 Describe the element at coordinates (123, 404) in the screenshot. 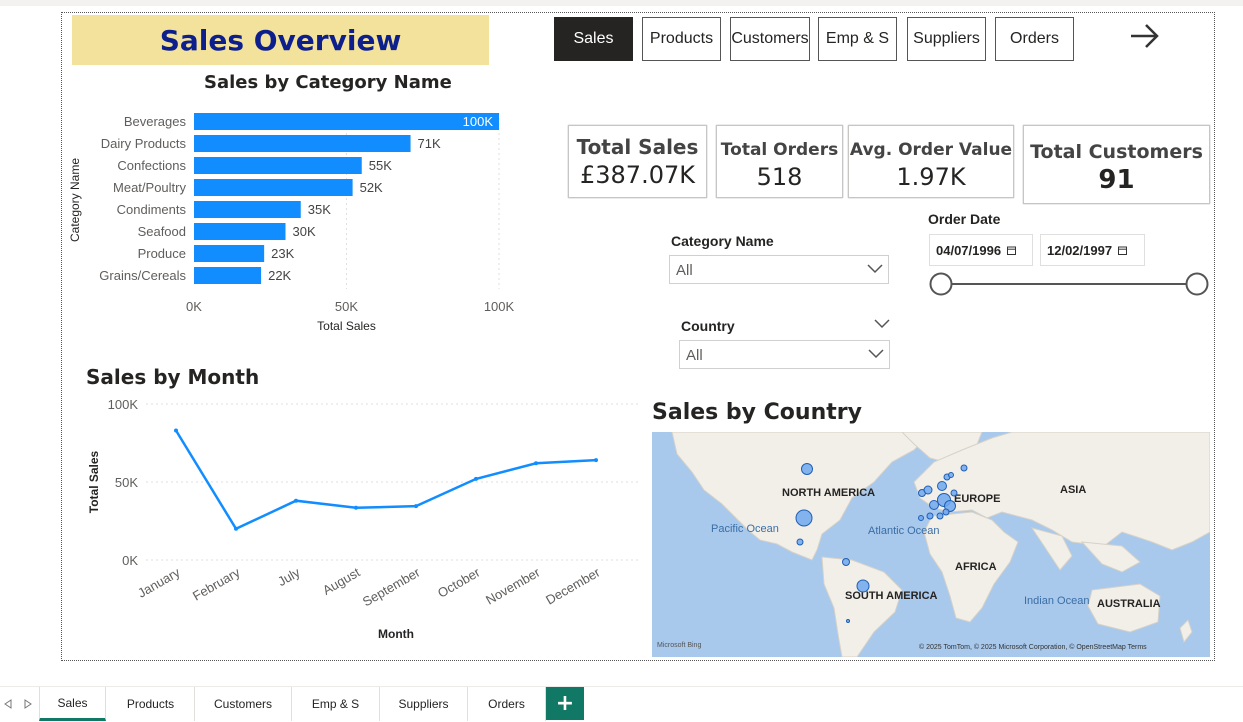

I see `y-tick-label: 100K` at that location.